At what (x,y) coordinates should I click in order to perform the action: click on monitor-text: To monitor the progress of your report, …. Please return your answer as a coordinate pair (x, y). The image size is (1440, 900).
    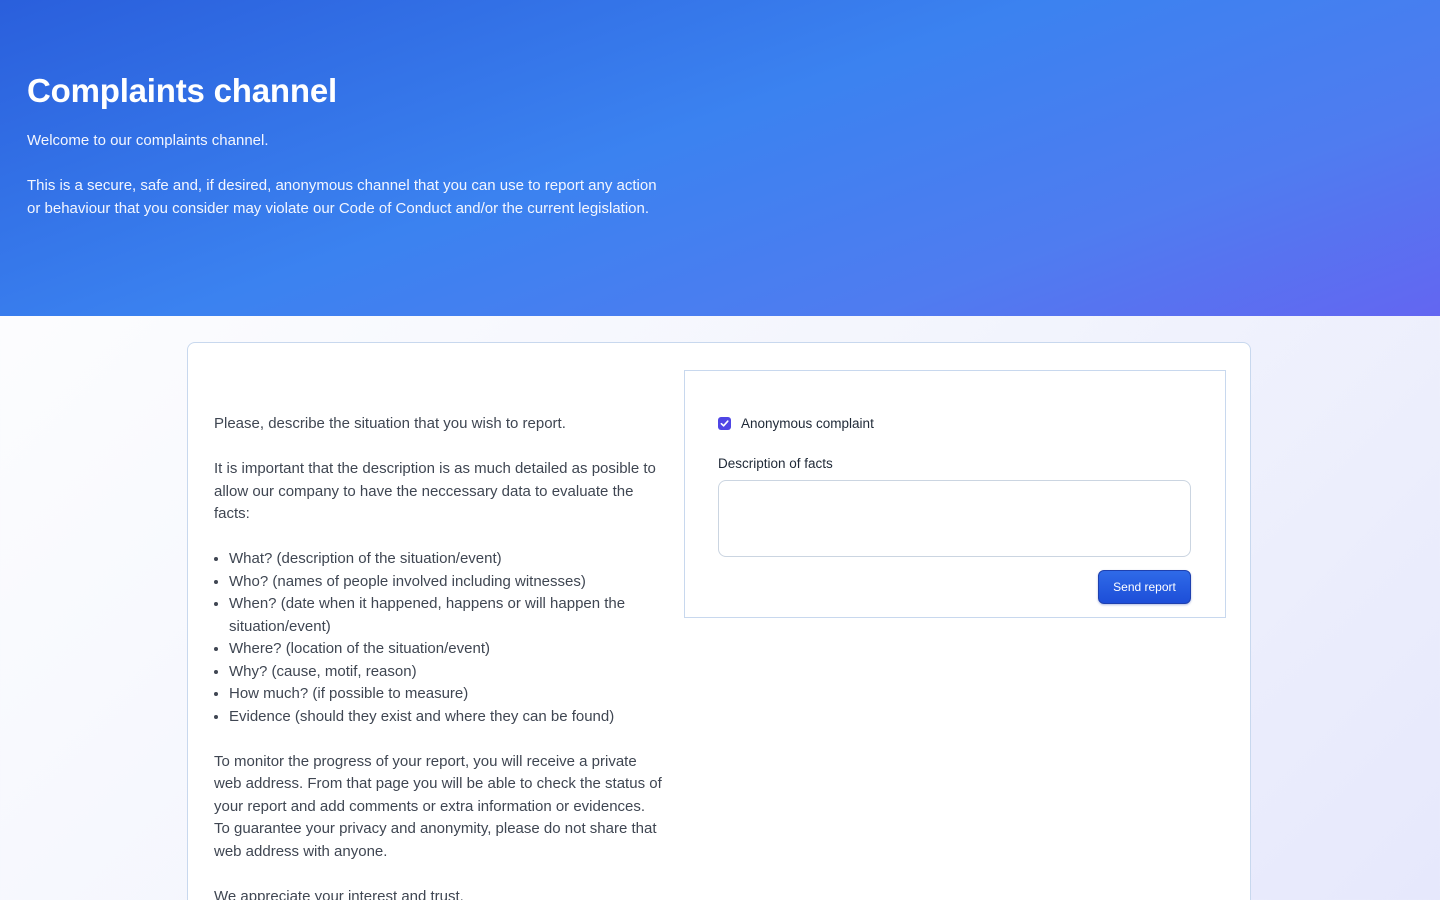
    Looking at the image, I should click on (438, 806).